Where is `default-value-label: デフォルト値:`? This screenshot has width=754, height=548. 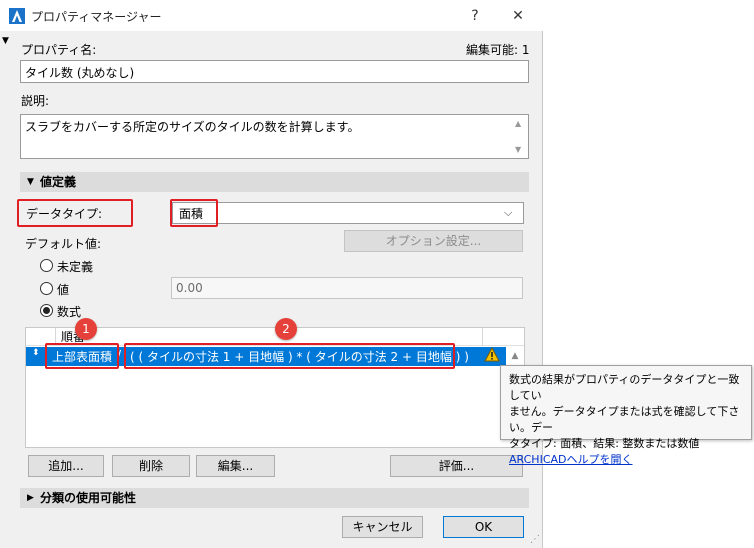 default-value-label: デフォルト値: is located at coordinates (63, 244).